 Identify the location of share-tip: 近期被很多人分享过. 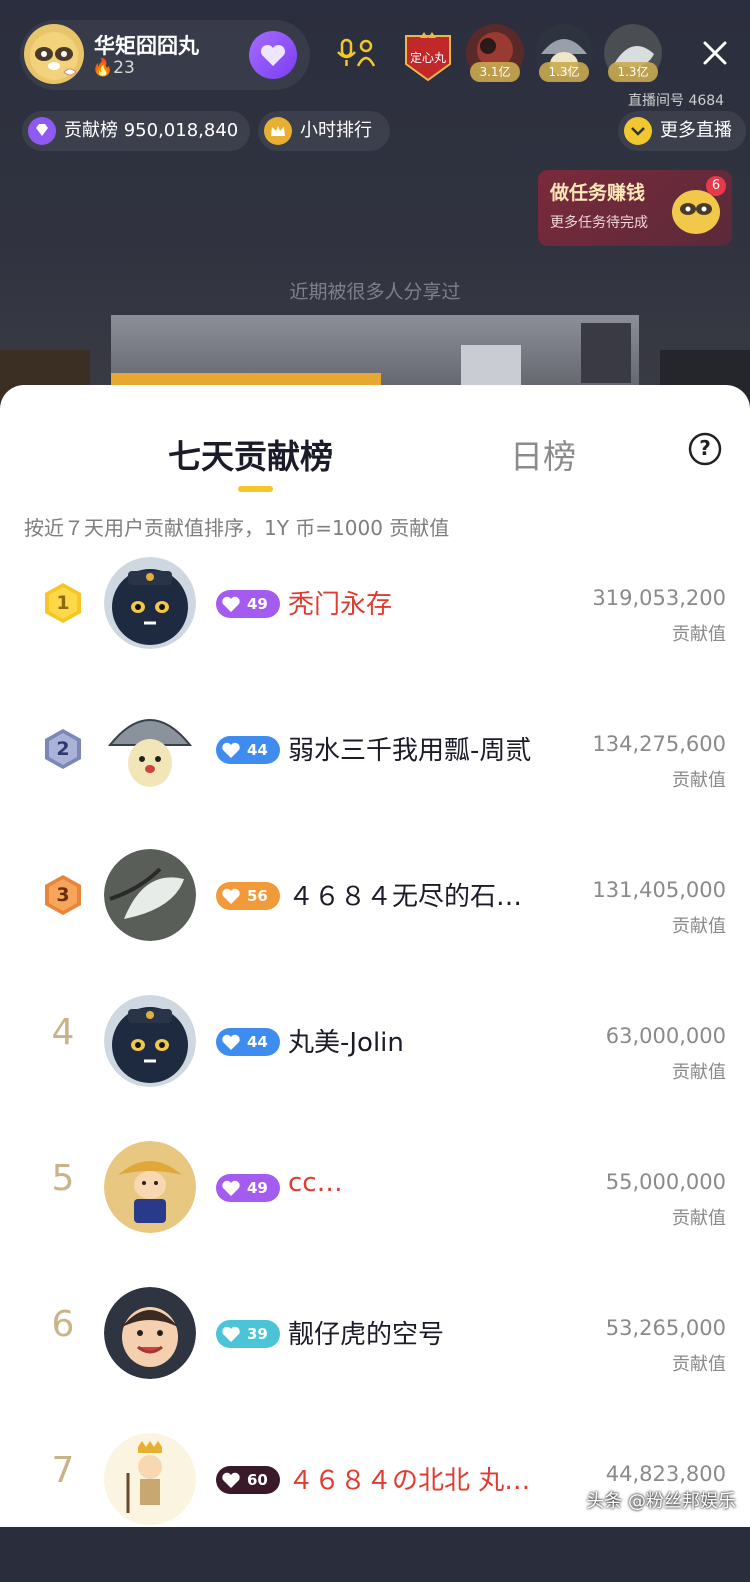
(375, 292).